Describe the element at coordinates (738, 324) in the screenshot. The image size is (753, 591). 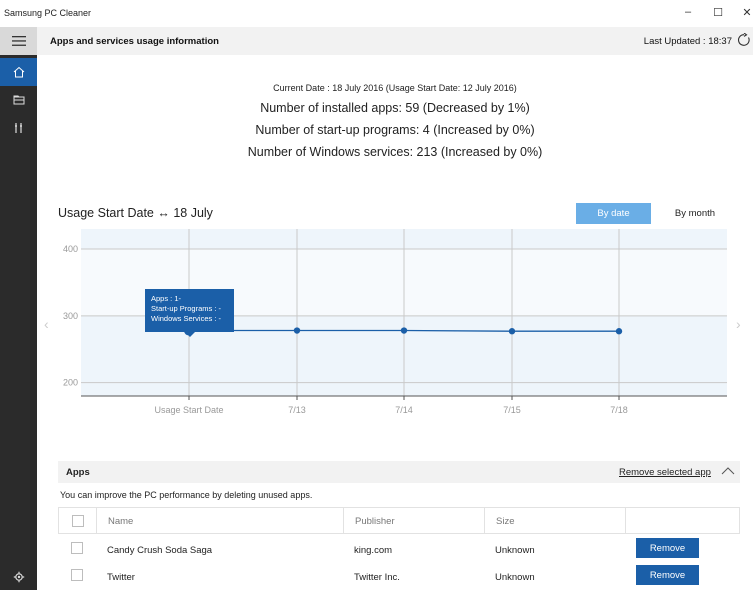
I see `chart-next-arrow-icon: ›` at that location.